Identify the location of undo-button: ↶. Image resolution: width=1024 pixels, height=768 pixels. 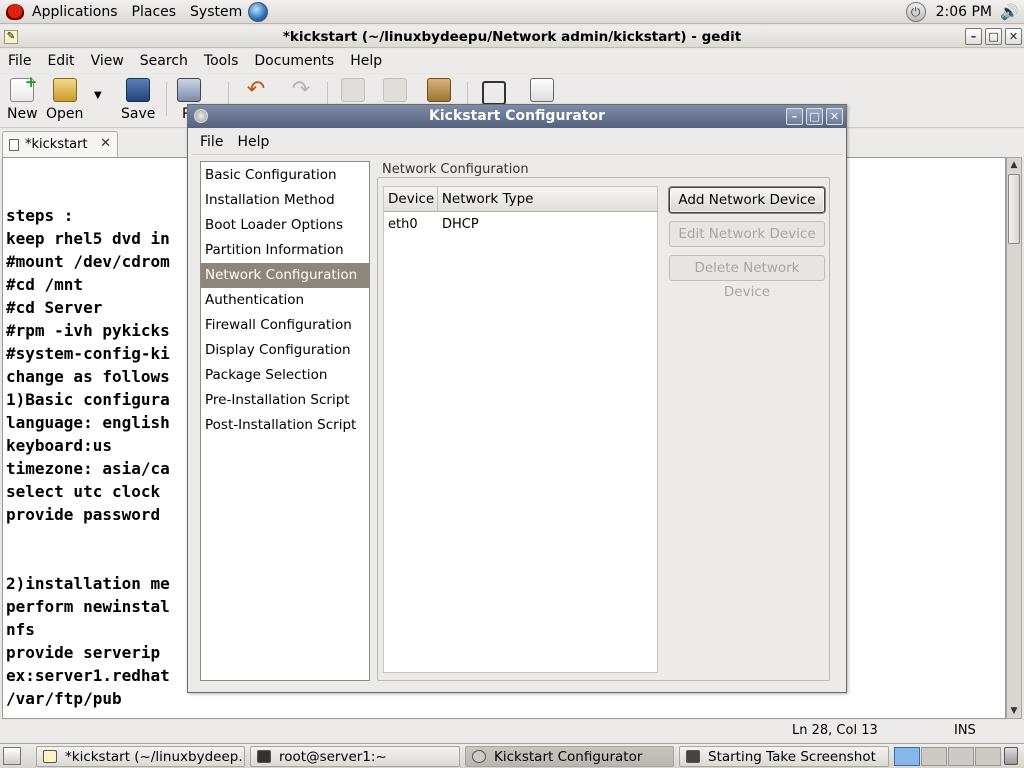
(256, 92).